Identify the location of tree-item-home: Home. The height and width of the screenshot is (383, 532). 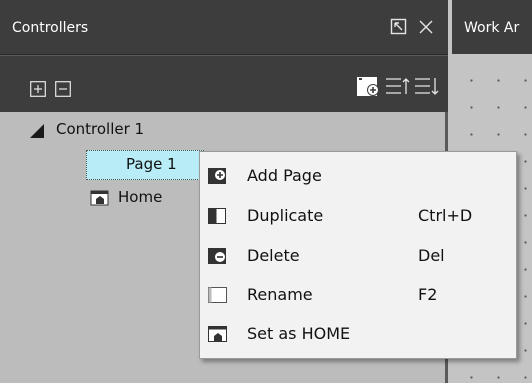
(140, 197).